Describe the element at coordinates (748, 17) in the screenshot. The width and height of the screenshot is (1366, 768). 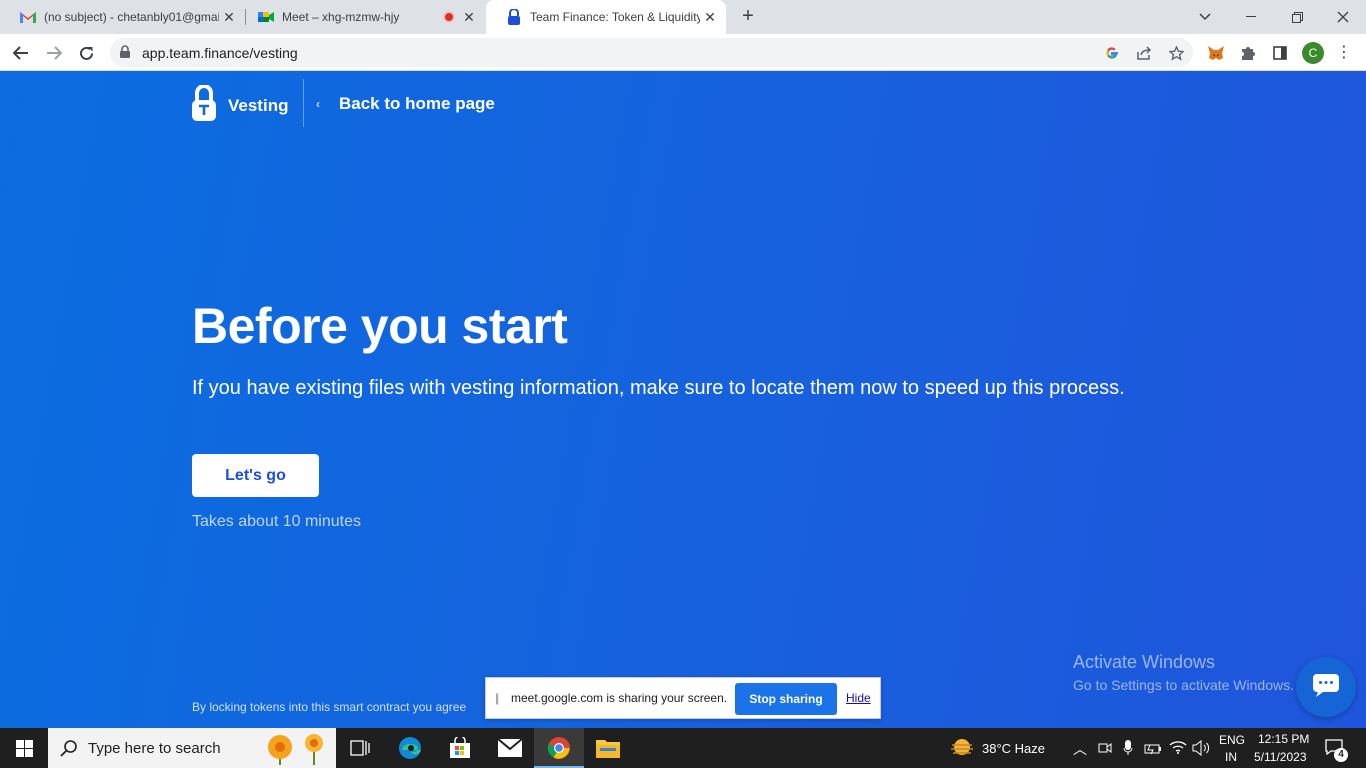
I see `new-tab-button: +` at that location.